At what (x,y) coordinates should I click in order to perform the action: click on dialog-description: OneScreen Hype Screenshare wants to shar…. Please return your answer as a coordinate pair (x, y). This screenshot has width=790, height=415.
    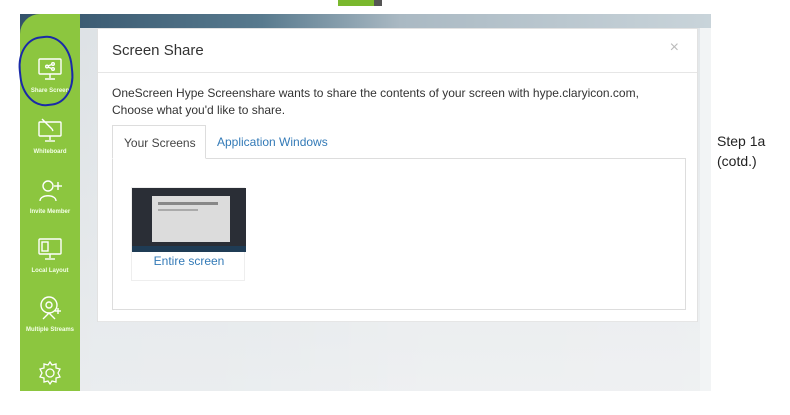
    Looking at the image, I should click on (375, 101).